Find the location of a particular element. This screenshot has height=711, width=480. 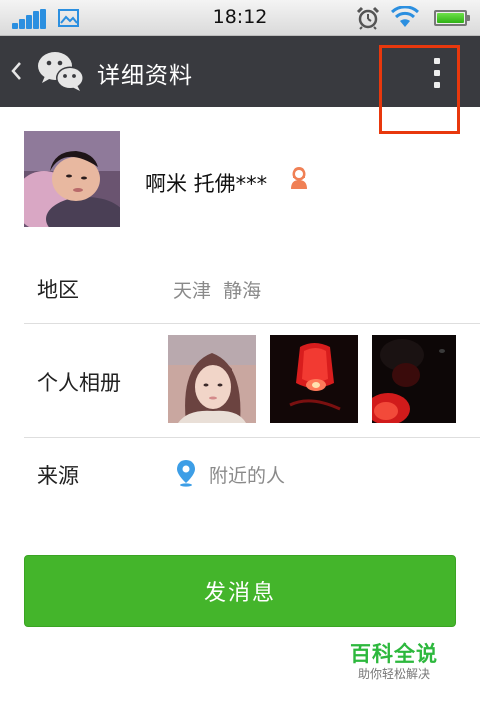

avatar is located at coordinates (72, 179).